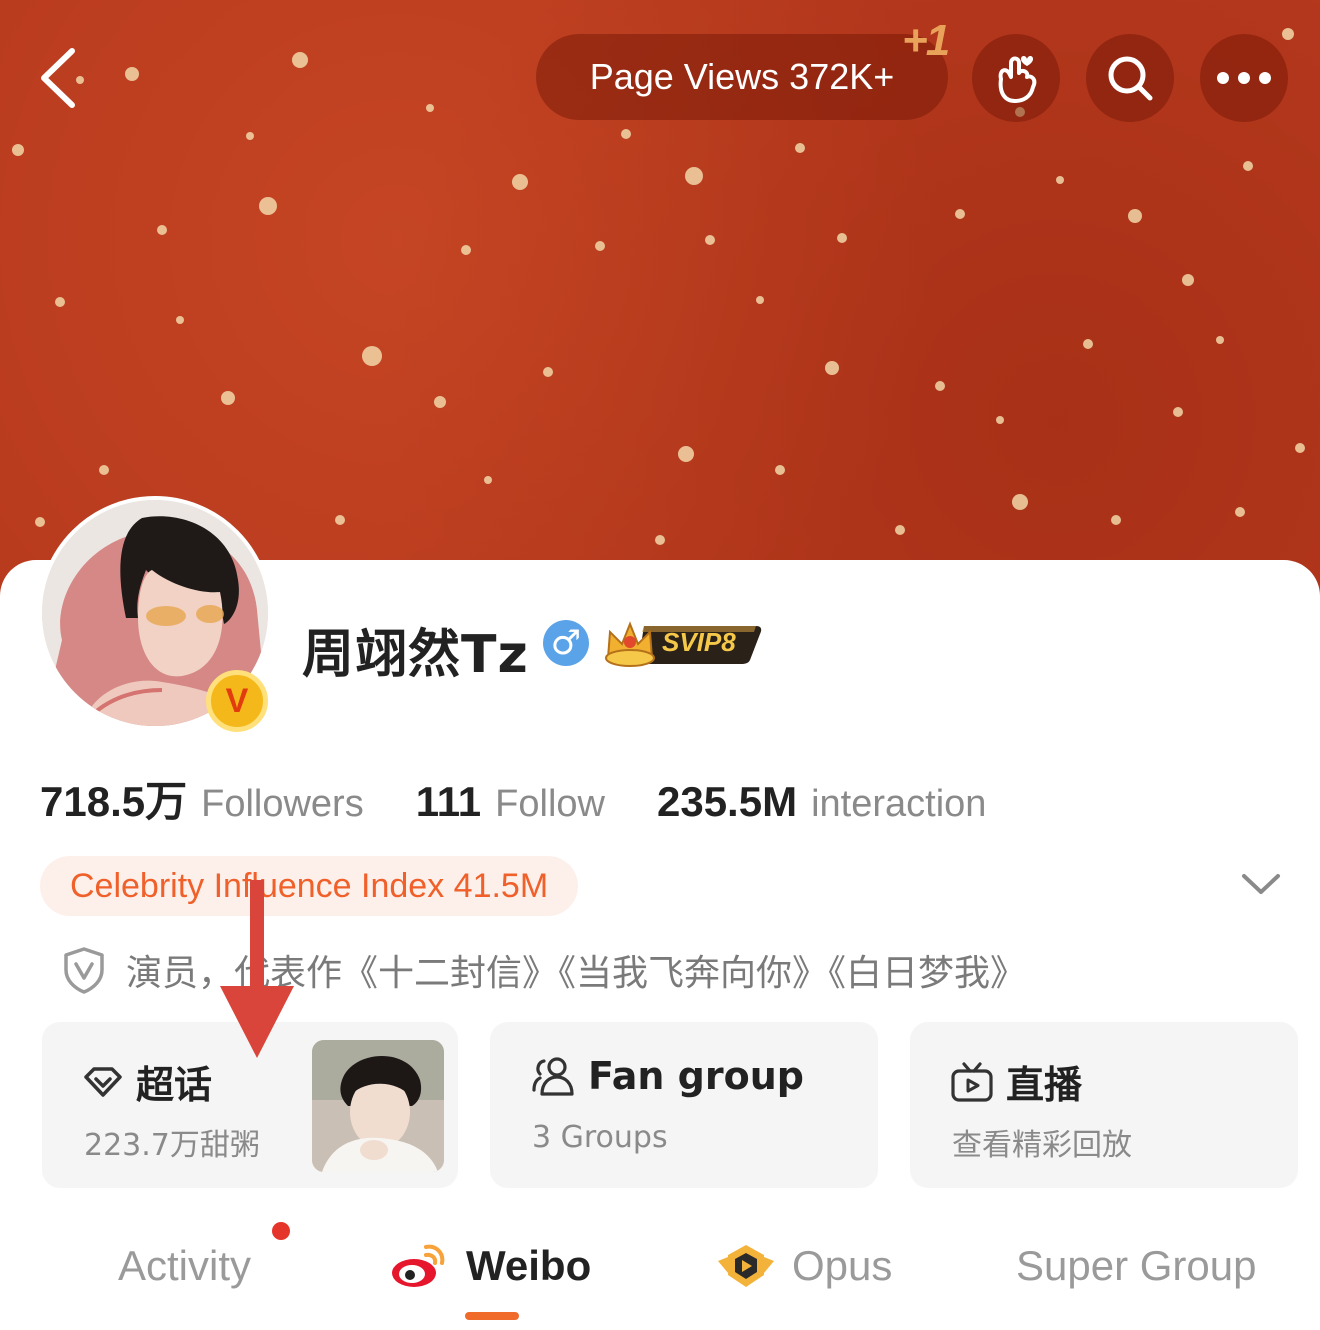 This screenshot has width=1320, height=1330. Describe the element at coordinates (899, 804) in the screenshot. I see `interaction-label: interaction` at that location.